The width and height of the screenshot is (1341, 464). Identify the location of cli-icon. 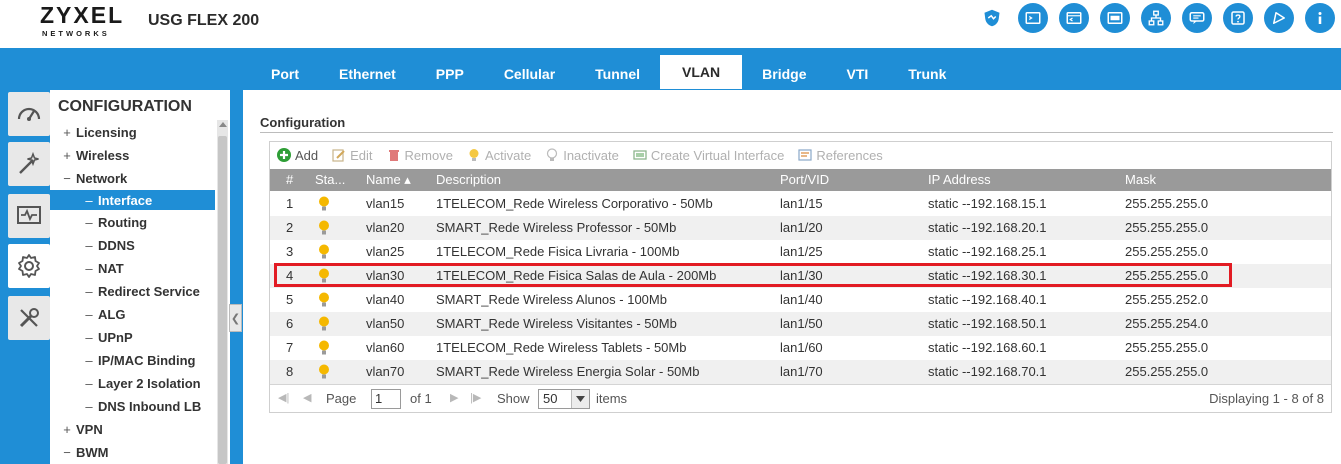
(1074, 18).